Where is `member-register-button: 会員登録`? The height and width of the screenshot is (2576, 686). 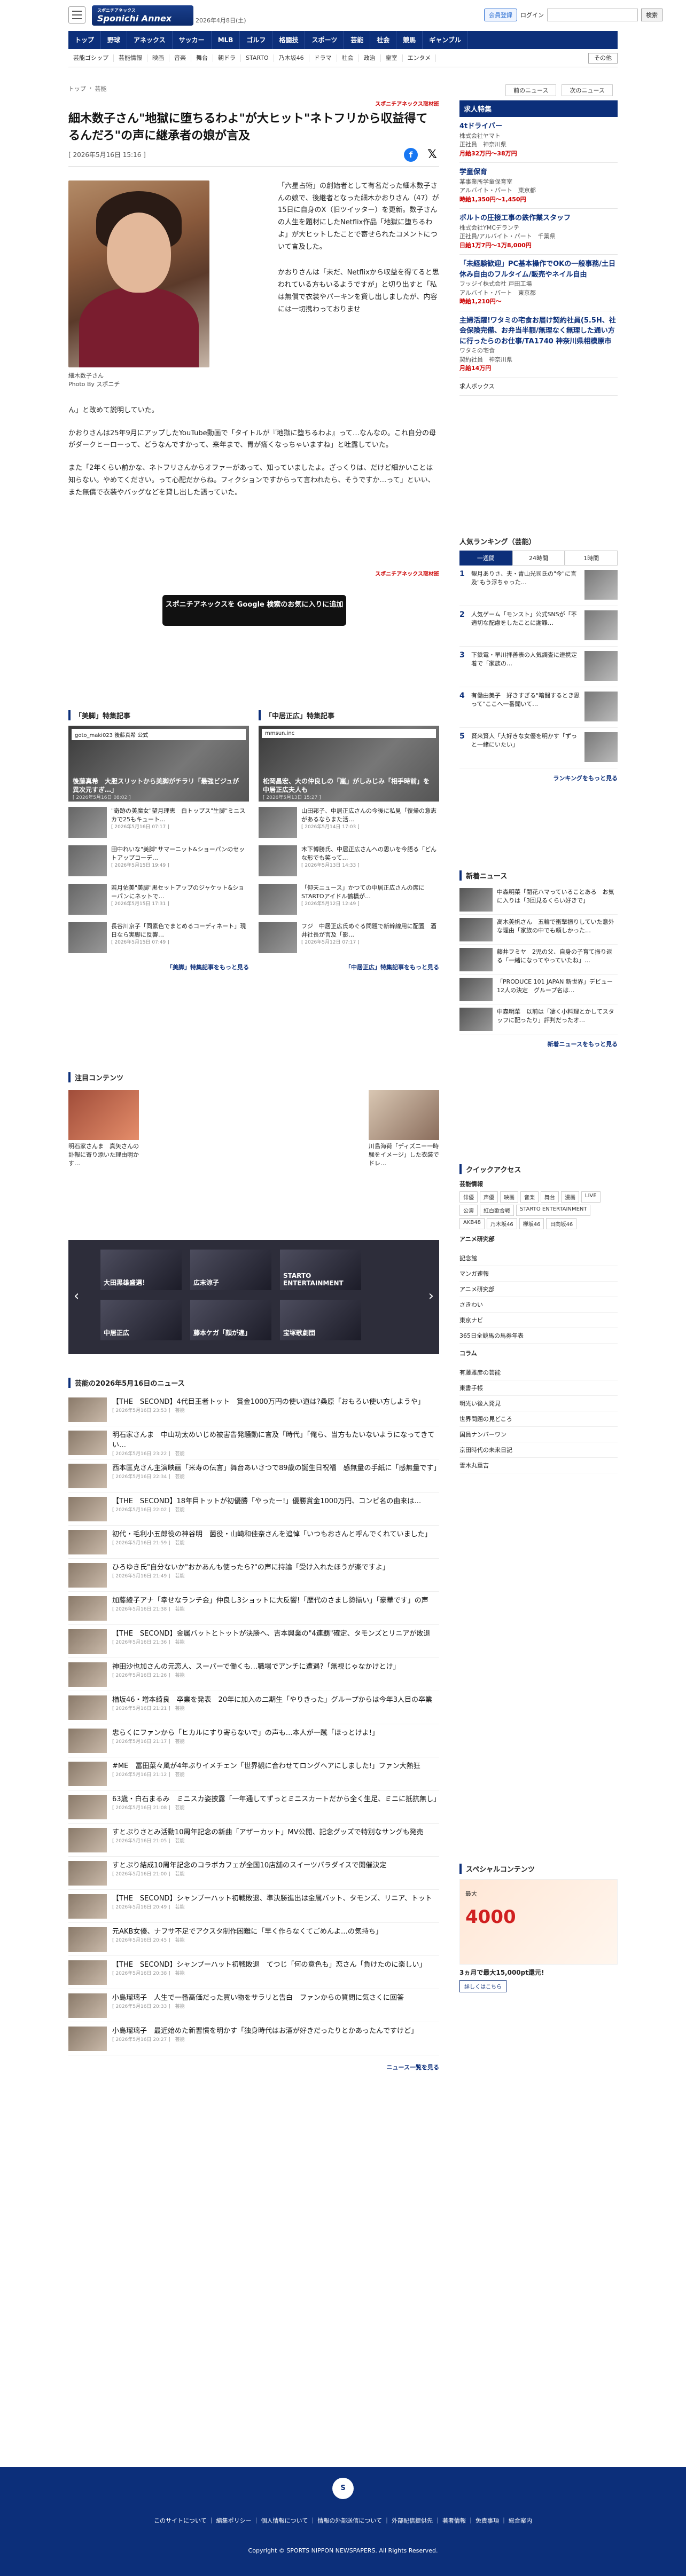
member-register-button: 会員登録 is located at coordinates (500, 15).